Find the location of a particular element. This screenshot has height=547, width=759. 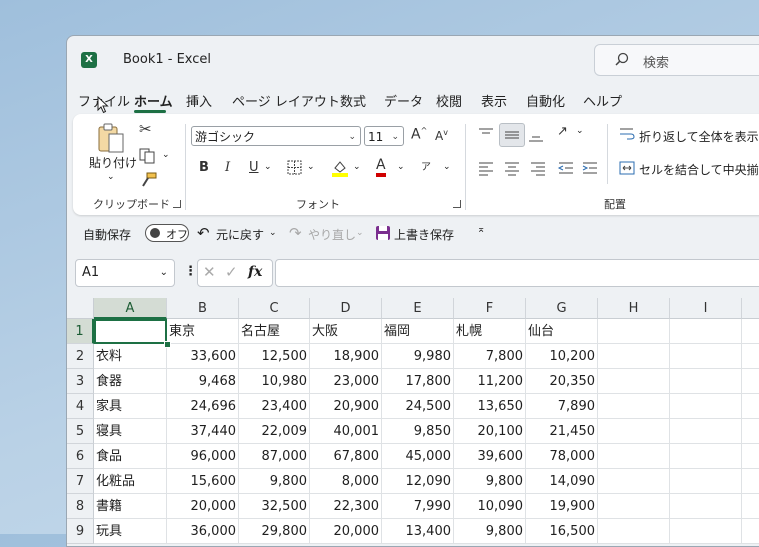

font-name-combo: 游ゴシック ⌄ is located at coordinates (276, 136).